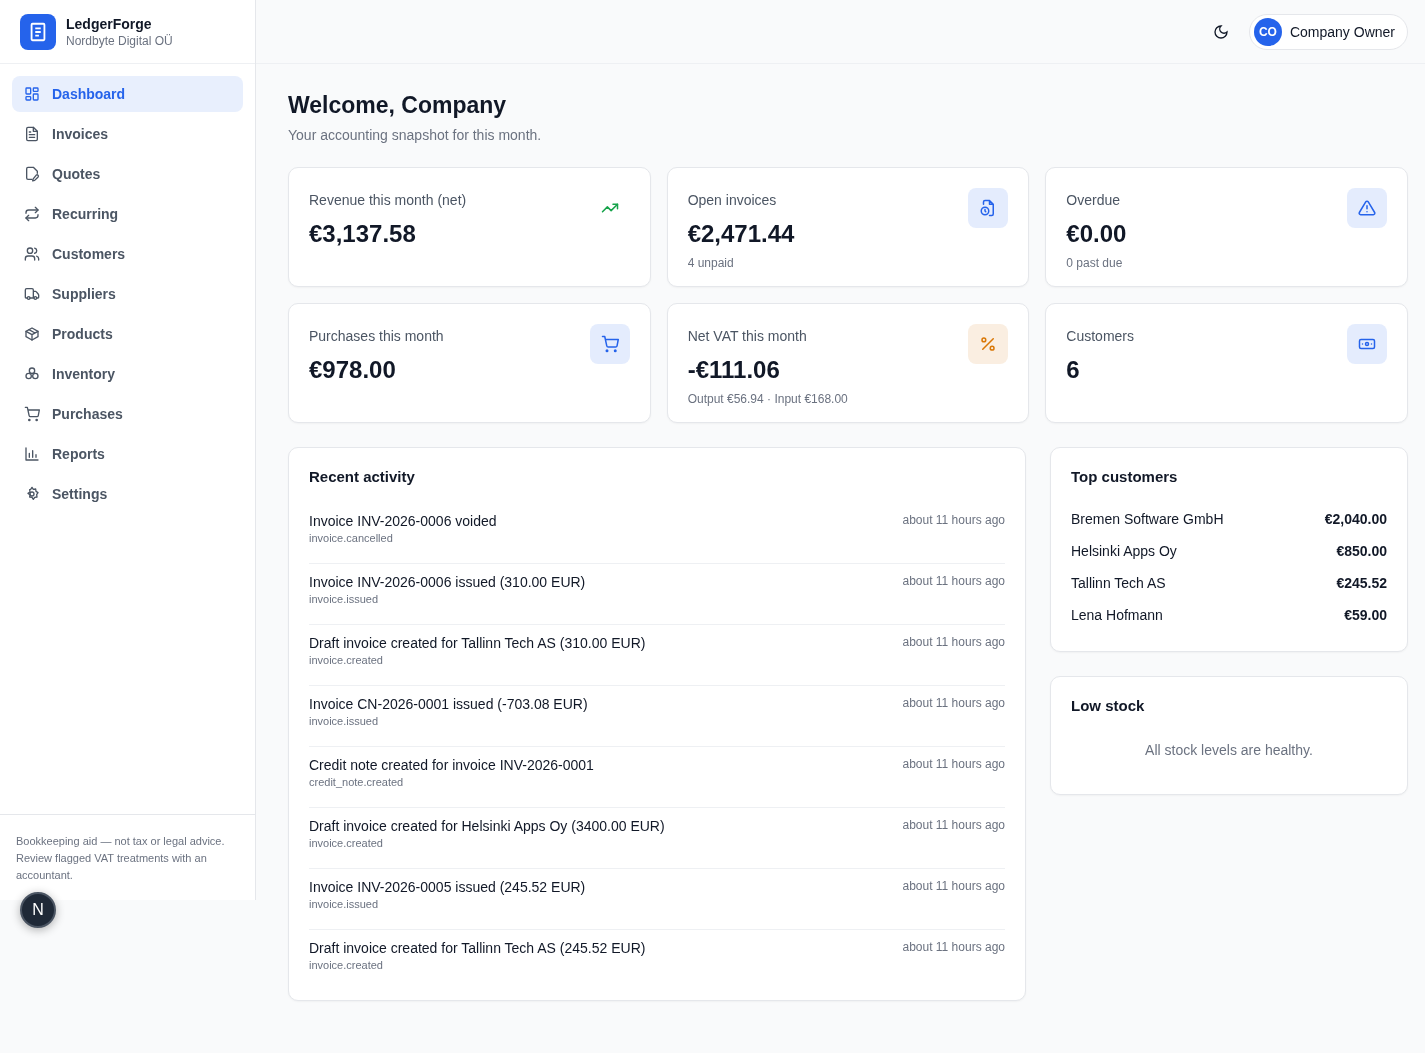 The height and width of the screenshot is (1053, 1425). I want to click on grid-icon, so click(32, 94).